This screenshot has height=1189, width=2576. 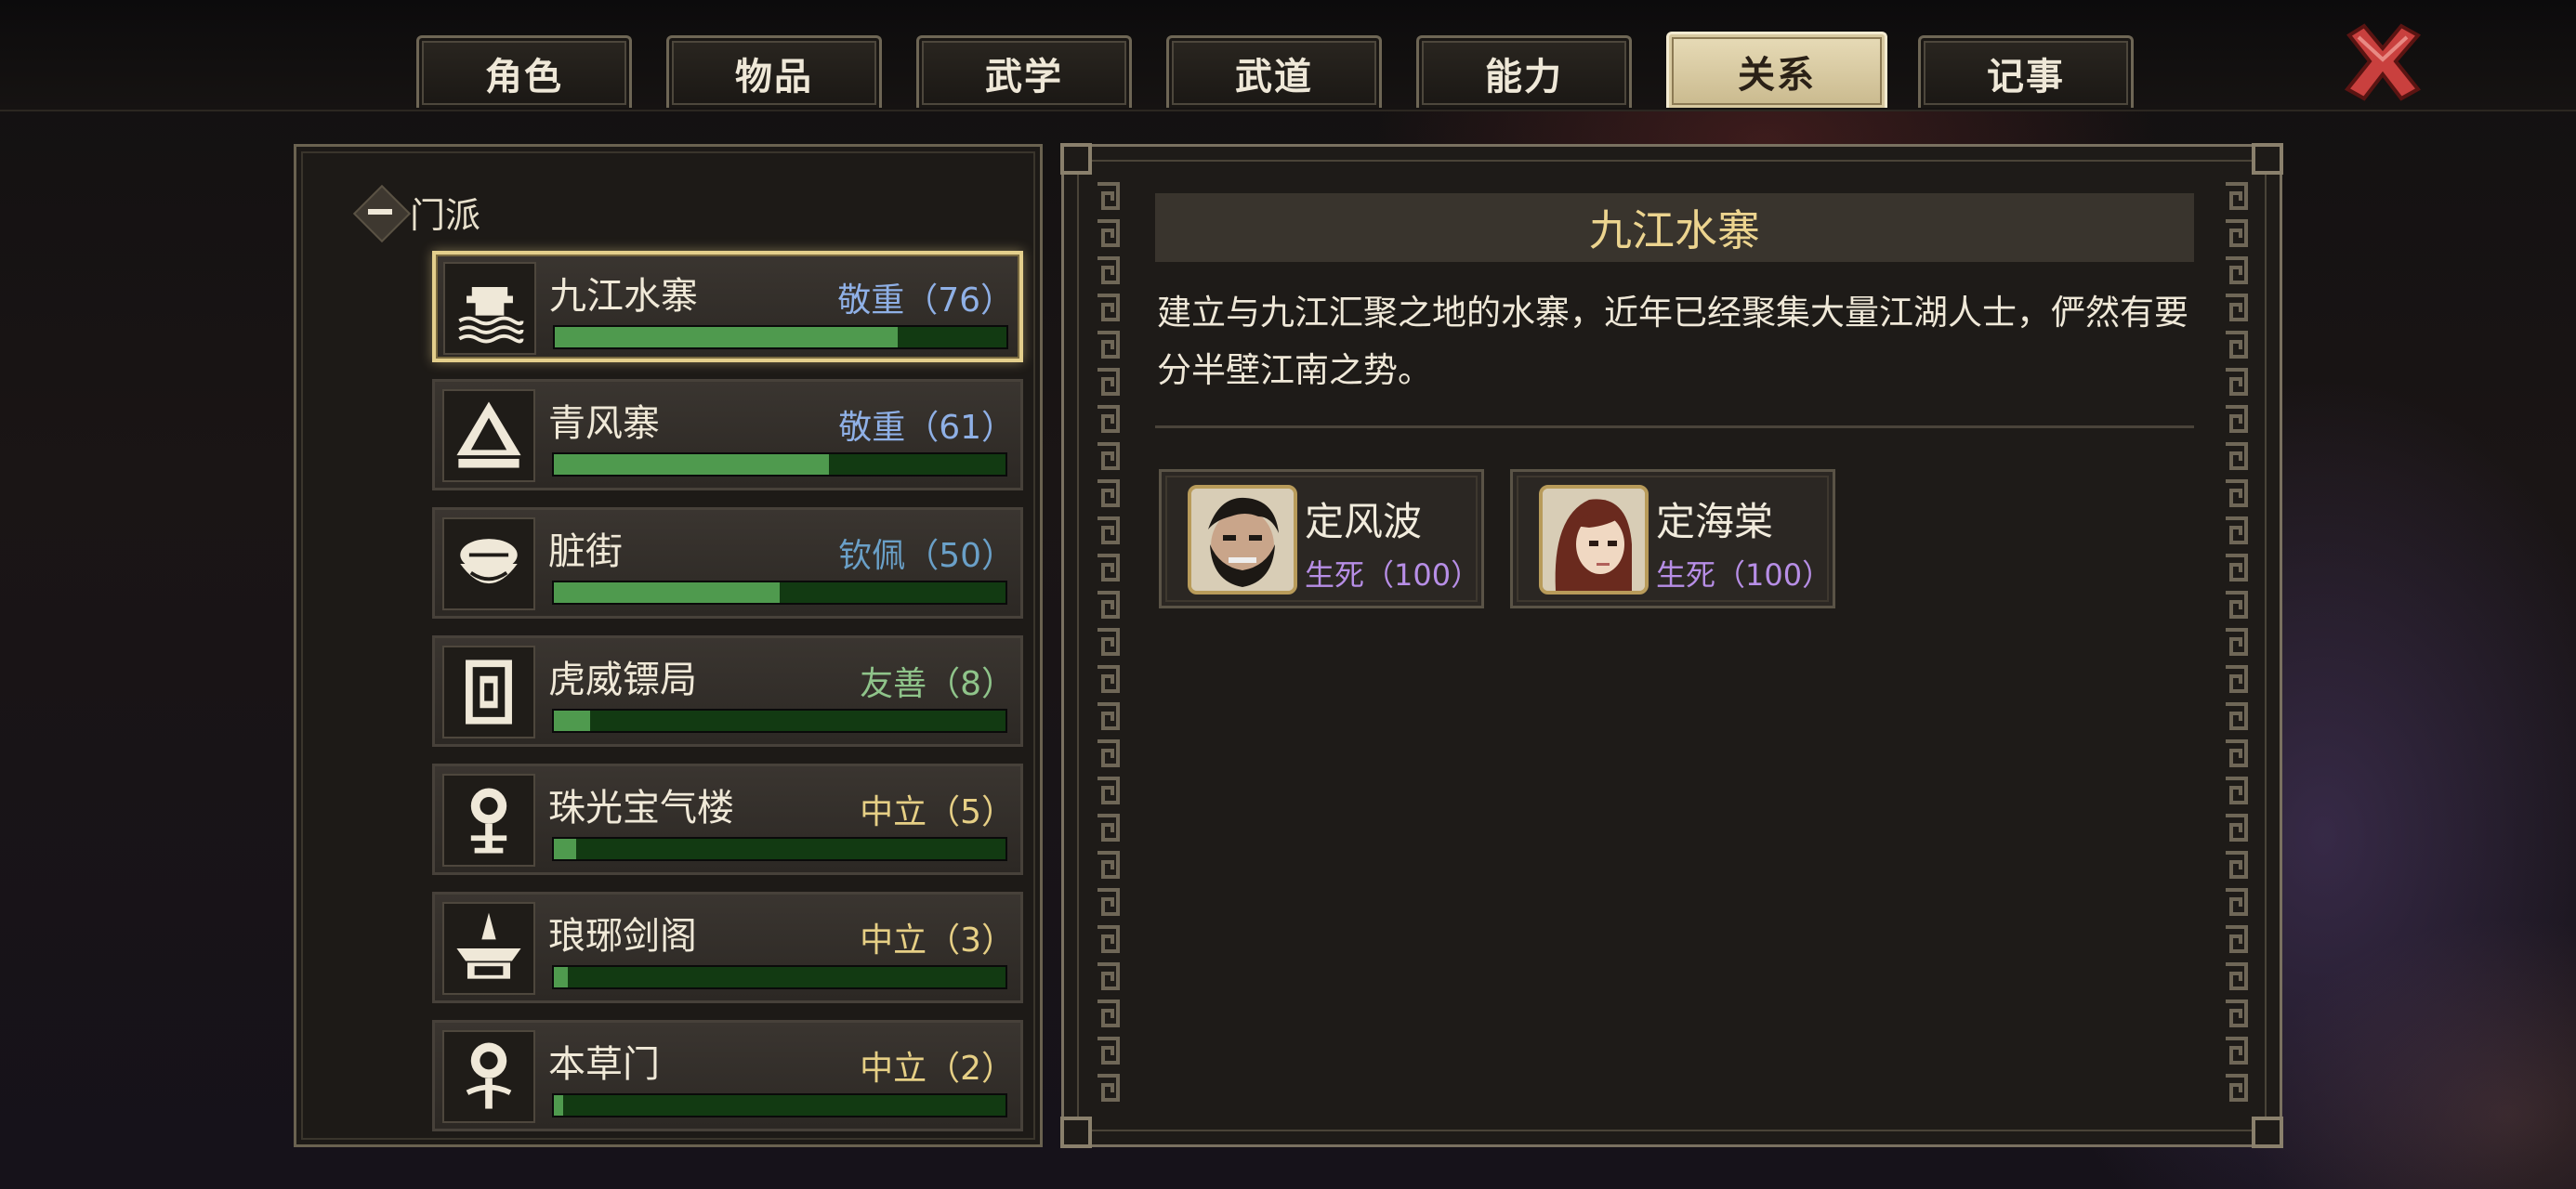 I want to click on faction-row: 青风寨 敬重（61）, so click(x=727, y=435).